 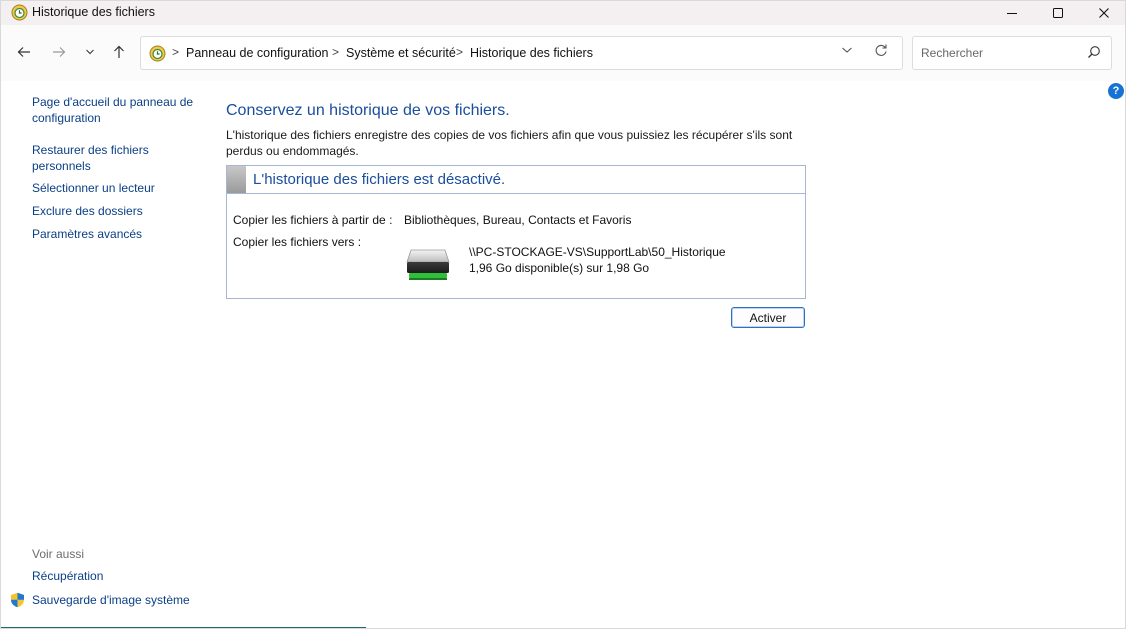 I want to click on sidebar-link-exclude-folders: Exclure des dossiers, so click(x=87, y=212).